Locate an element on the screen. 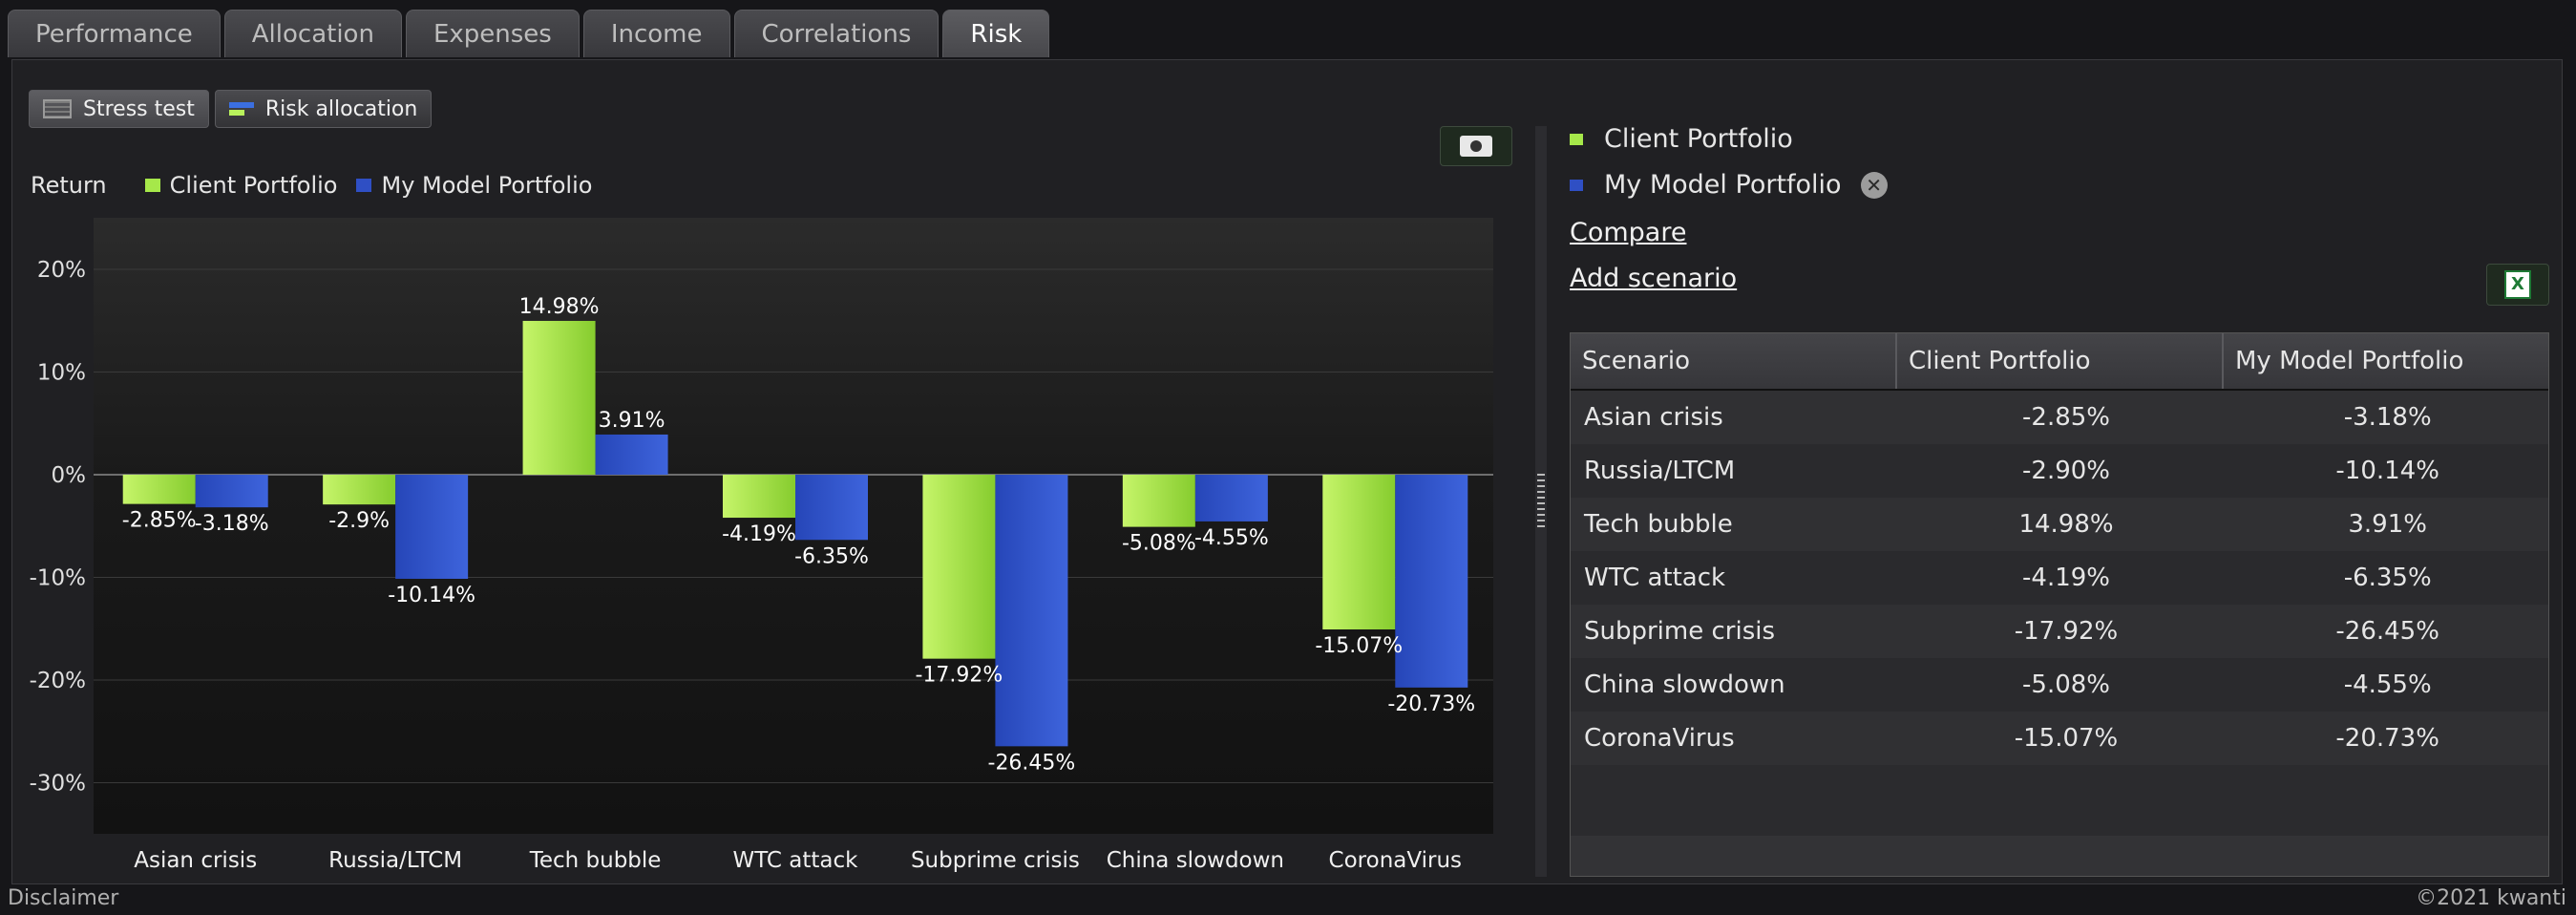 This screenshot has width=2576, height=915. table-footer is located at coordinates (2059, 856).